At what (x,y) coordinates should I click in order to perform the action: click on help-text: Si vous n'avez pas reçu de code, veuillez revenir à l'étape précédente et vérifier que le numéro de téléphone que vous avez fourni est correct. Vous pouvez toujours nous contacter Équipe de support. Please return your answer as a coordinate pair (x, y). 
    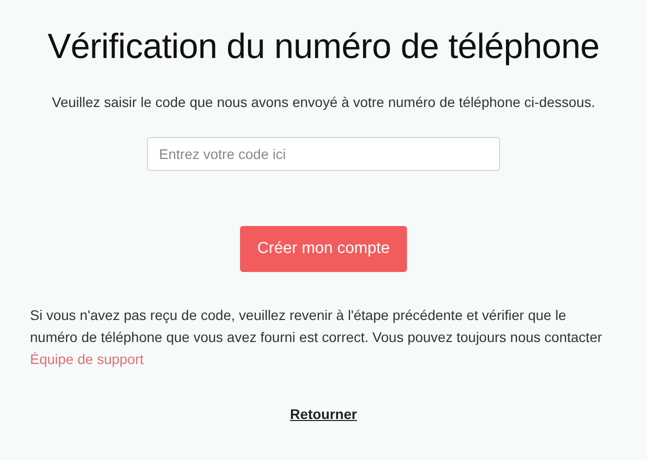
    Looking at the image, I should click on (317, 337).